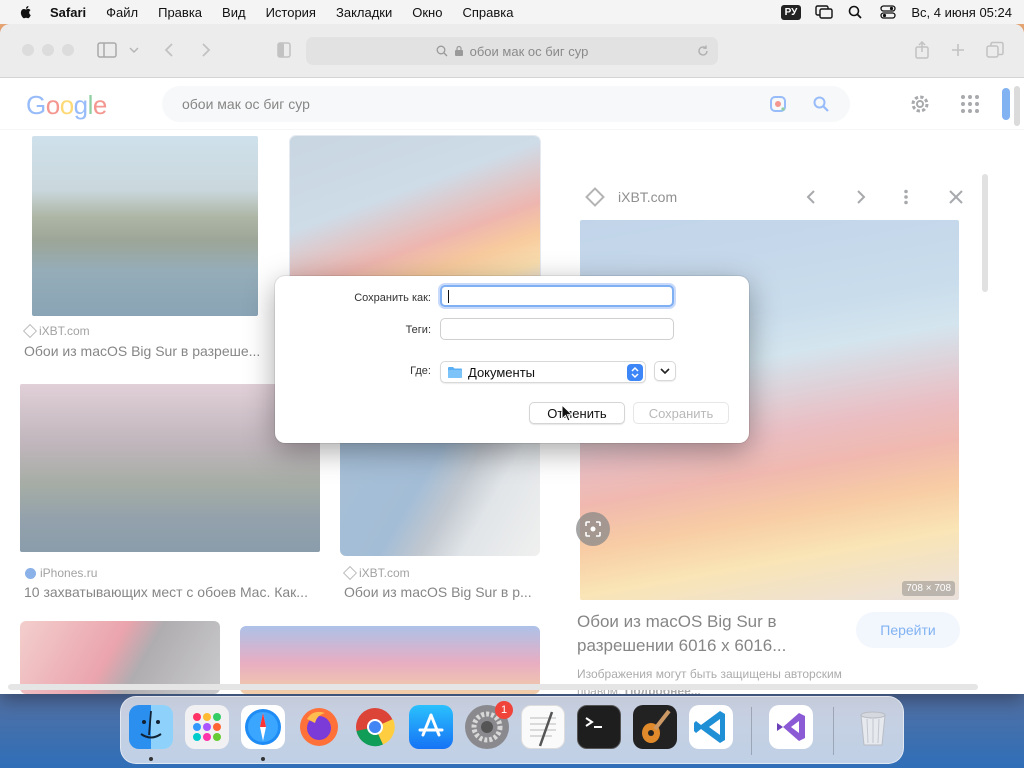  Describe the element at coordinates (107, 50) in the screenshot. I see `sidebar-toggle-icon` at that location.